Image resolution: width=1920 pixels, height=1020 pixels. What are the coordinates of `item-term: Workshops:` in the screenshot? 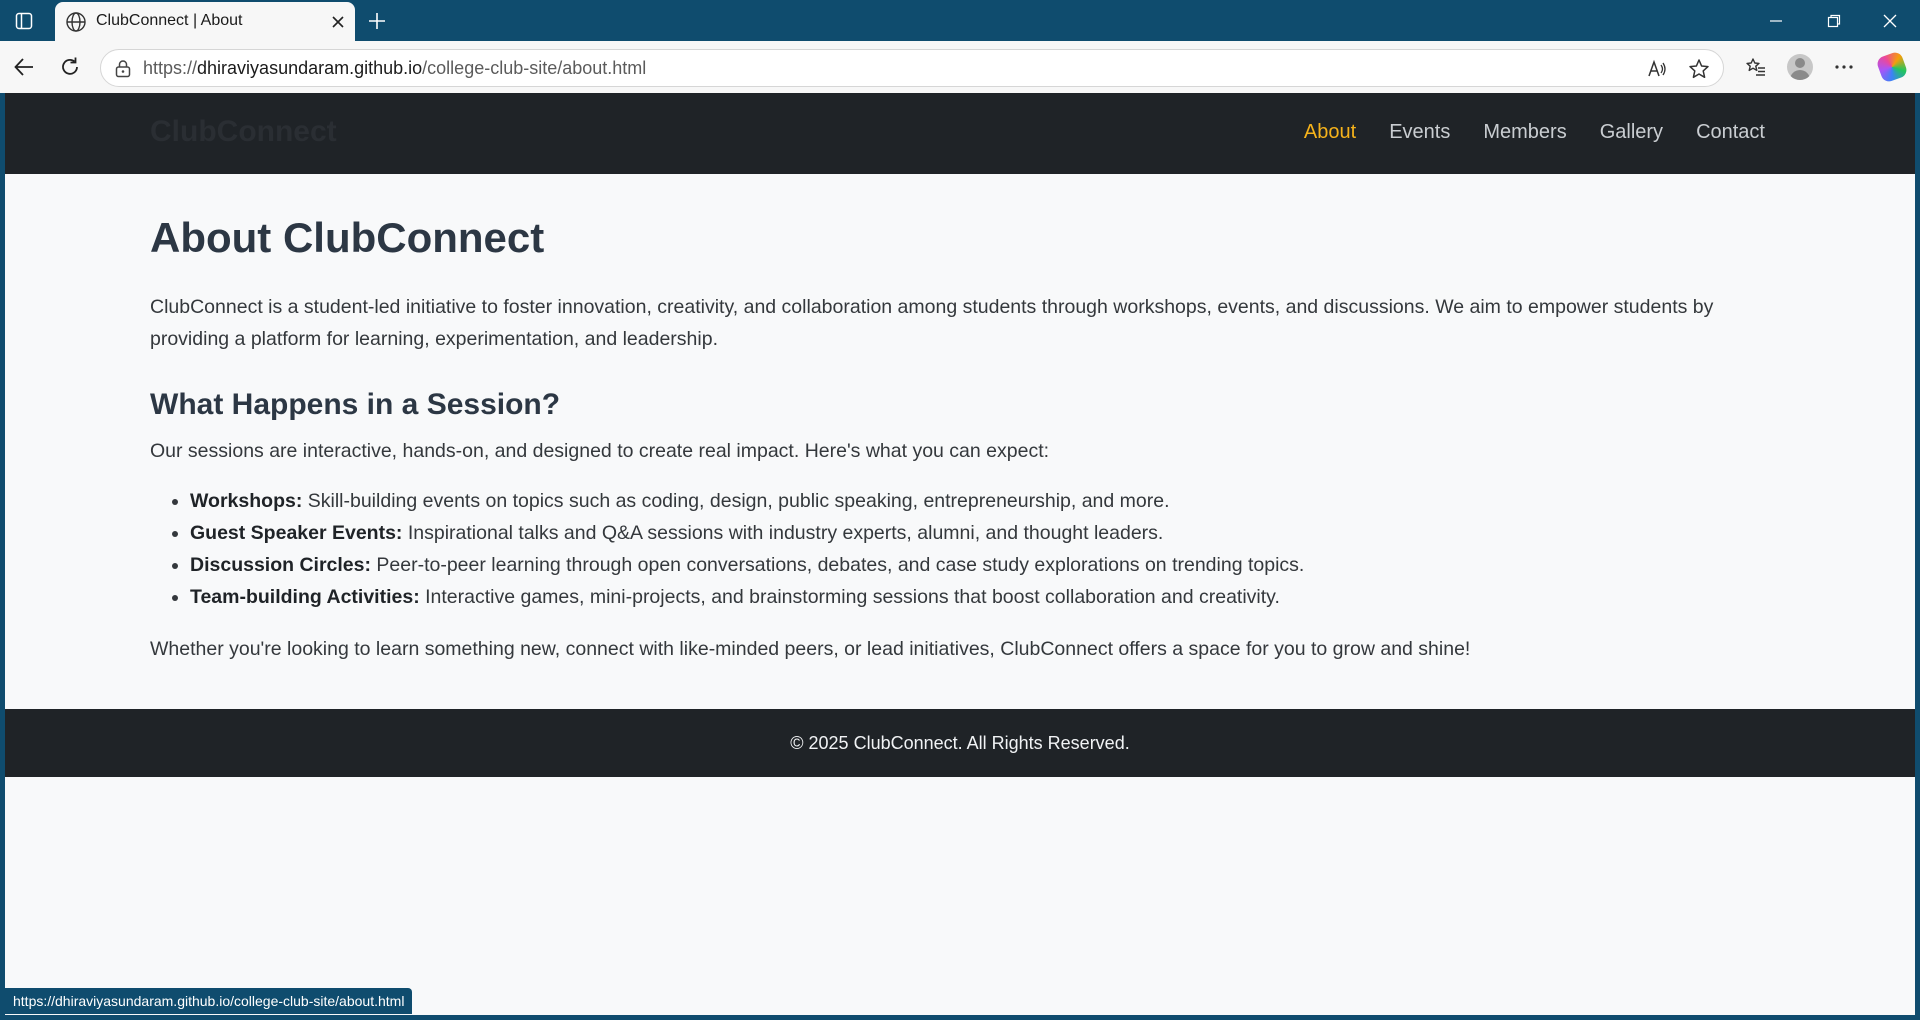 It's located at (246, 501).